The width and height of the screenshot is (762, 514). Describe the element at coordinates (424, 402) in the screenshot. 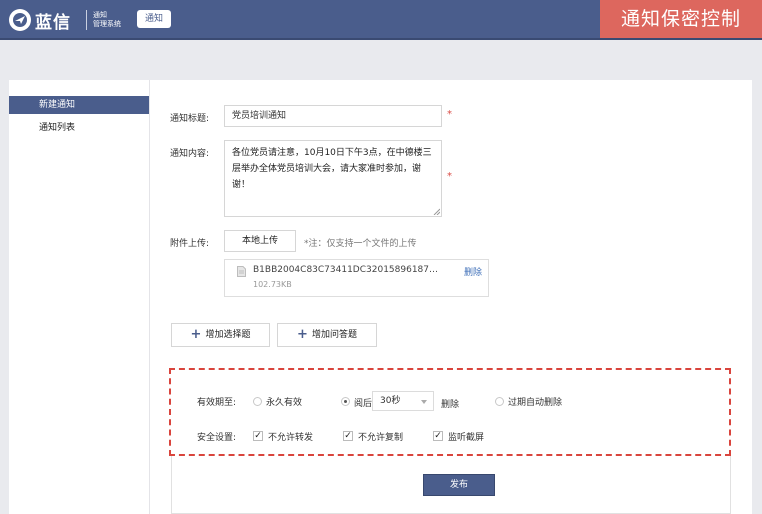

I see `chevron-down-icon` at that location.